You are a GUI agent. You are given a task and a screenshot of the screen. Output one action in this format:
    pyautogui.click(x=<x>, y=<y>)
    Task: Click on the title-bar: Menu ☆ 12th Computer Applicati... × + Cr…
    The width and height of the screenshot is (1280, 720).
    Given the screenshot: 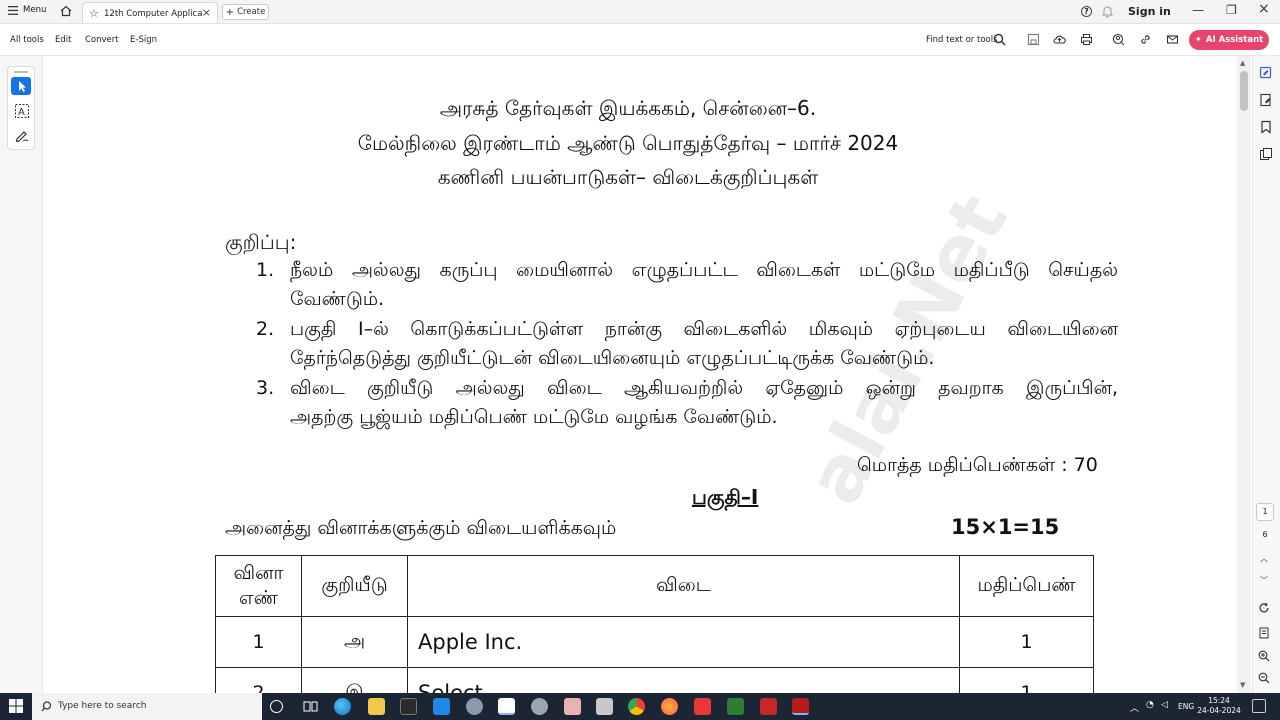 What is the action you would take?
    pyautogui.click(x=640, y=12)
    